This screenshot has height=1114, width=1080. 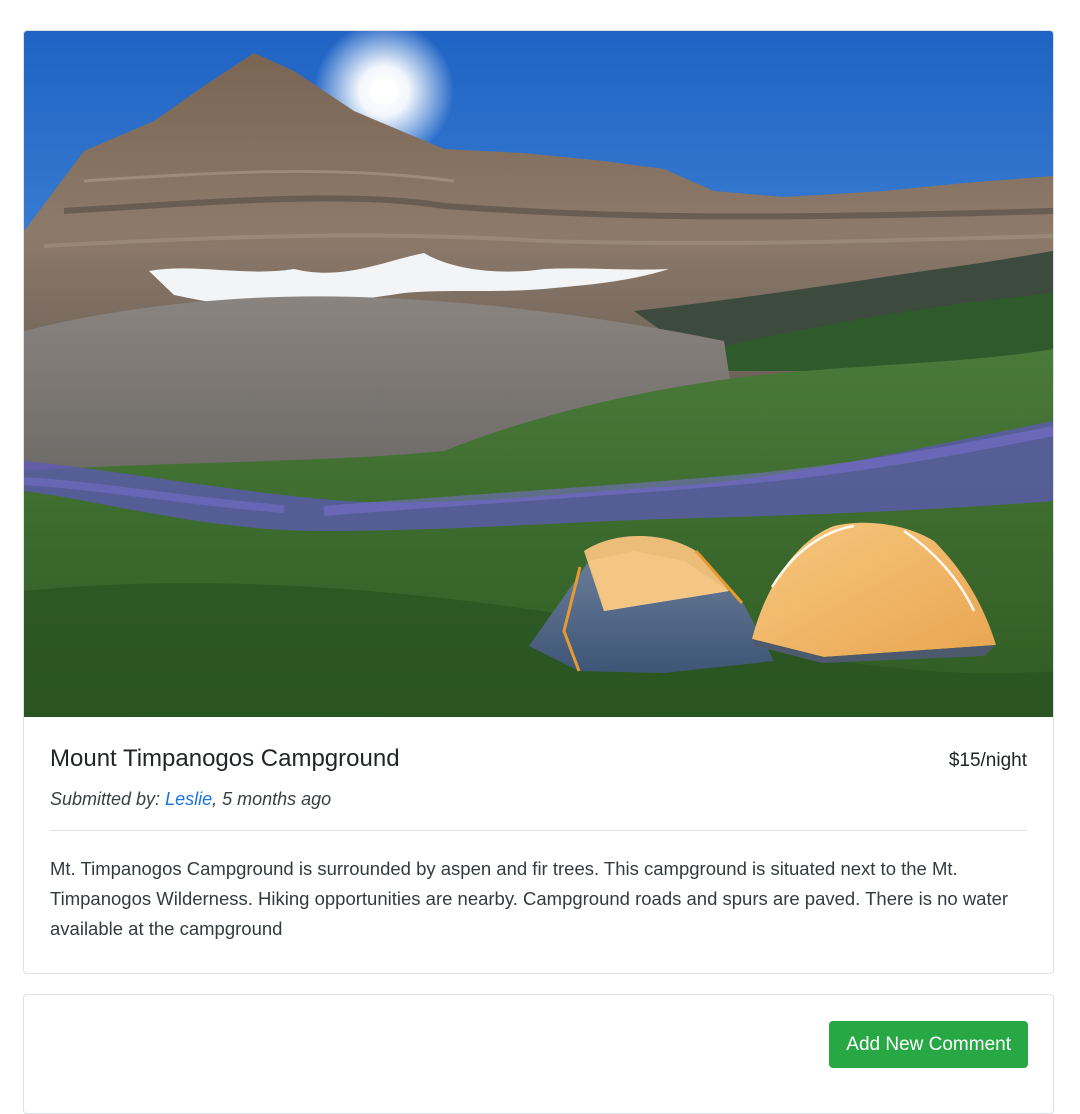 What do you see at coordinates (538, 830) in the screenshot?
I see `divider` at bounding box center [538, 830].